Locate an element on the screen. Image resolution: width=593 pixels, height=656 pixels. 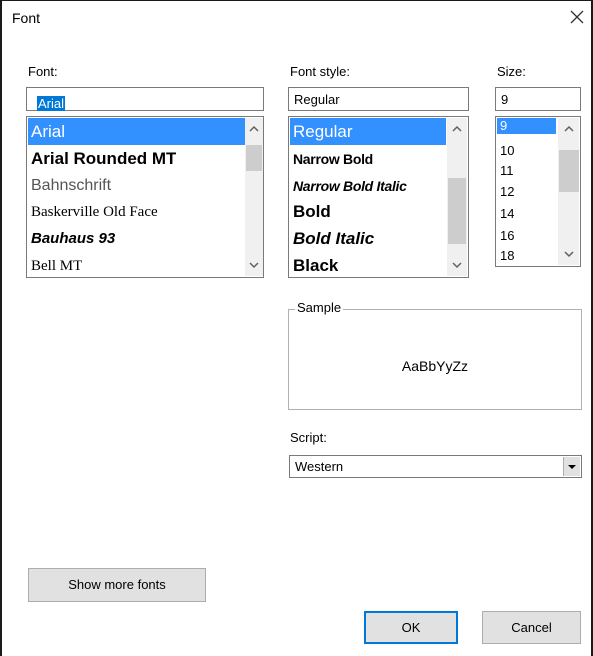
script-select: Western is located at coordinates (435, 466).